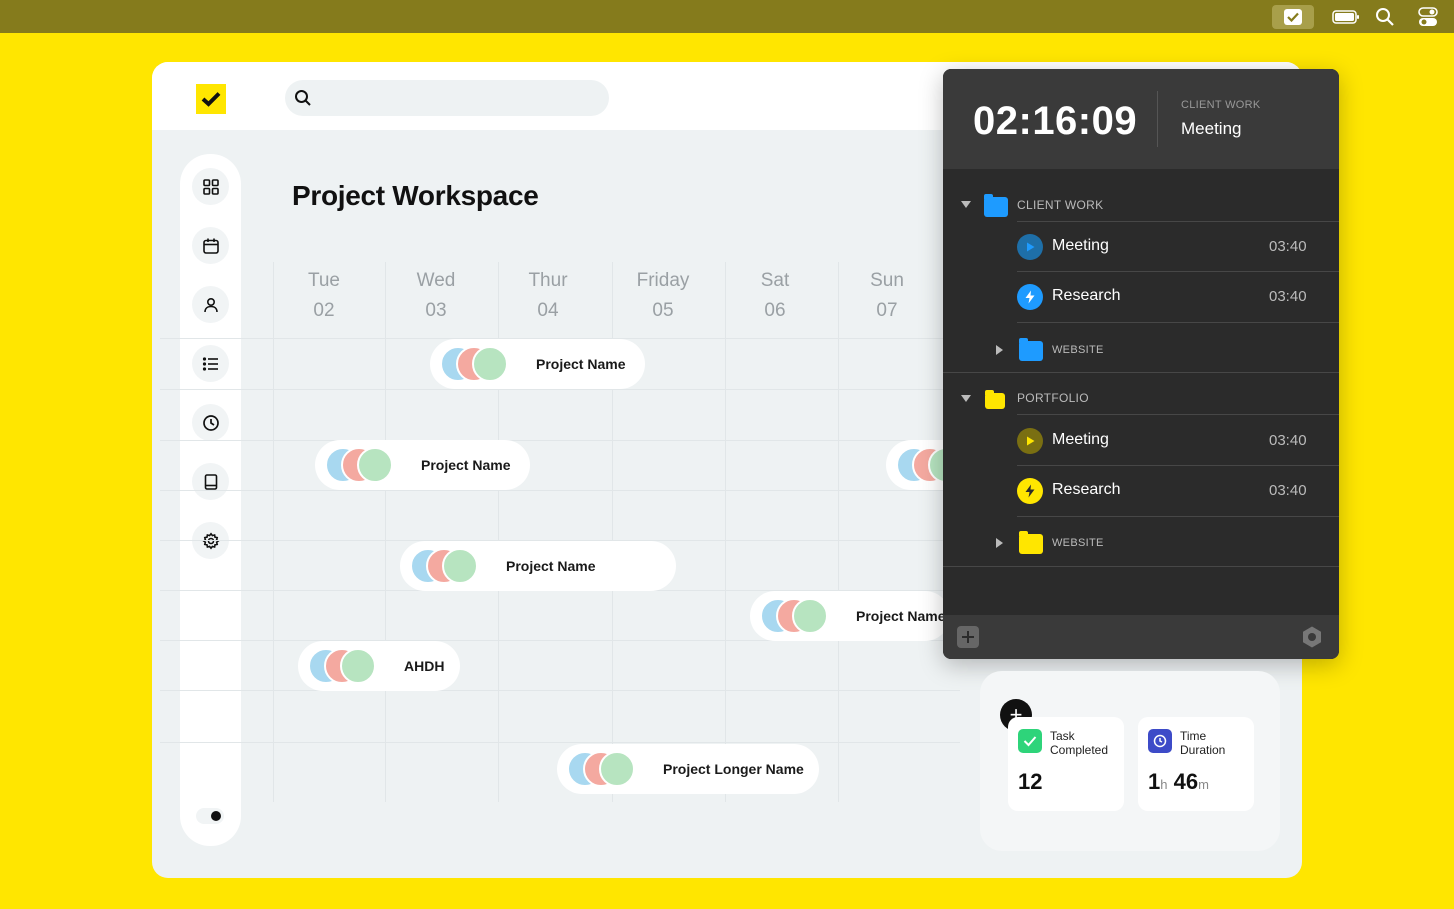 This screenshot has height=909, width=1454. What do you see at coordinates (1203, 743) in the screenshot?
I see `stat-label: Time Duration` at bounding box center [1203, 743].